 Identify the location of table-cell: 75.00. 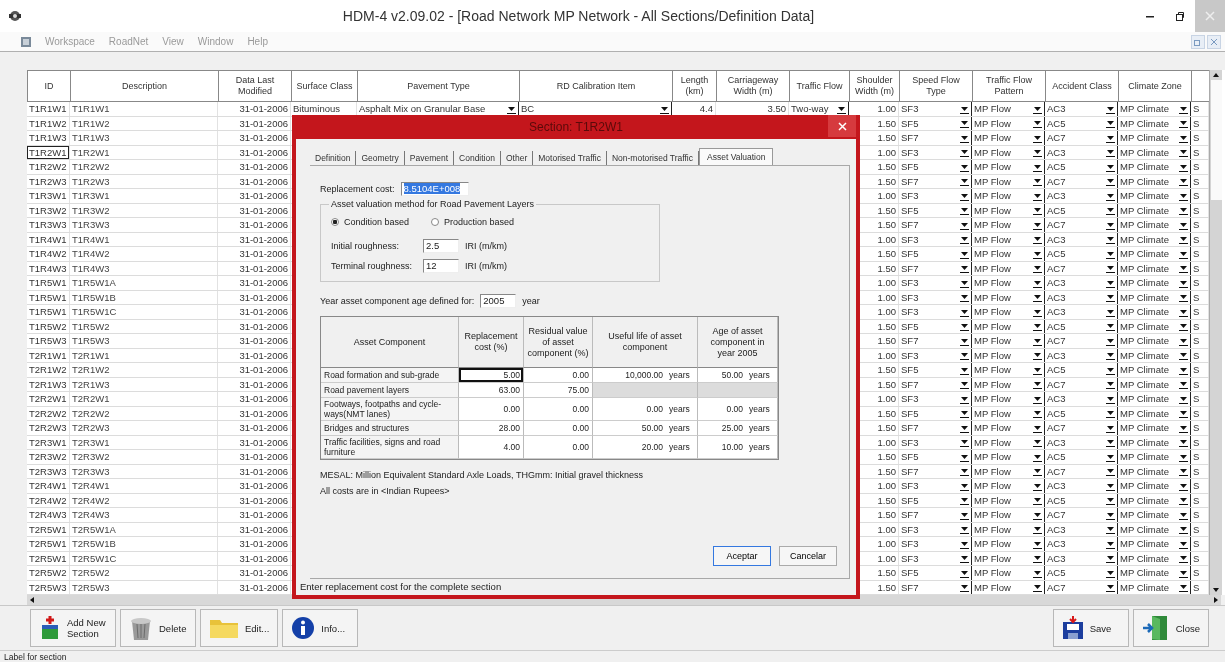
(558, 390).